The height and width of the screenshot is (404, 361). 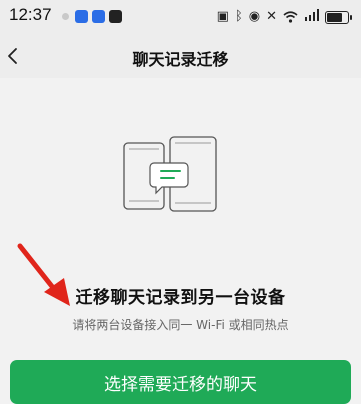 I want to click on mute-icon: ✕, so click(x=271, y=16).